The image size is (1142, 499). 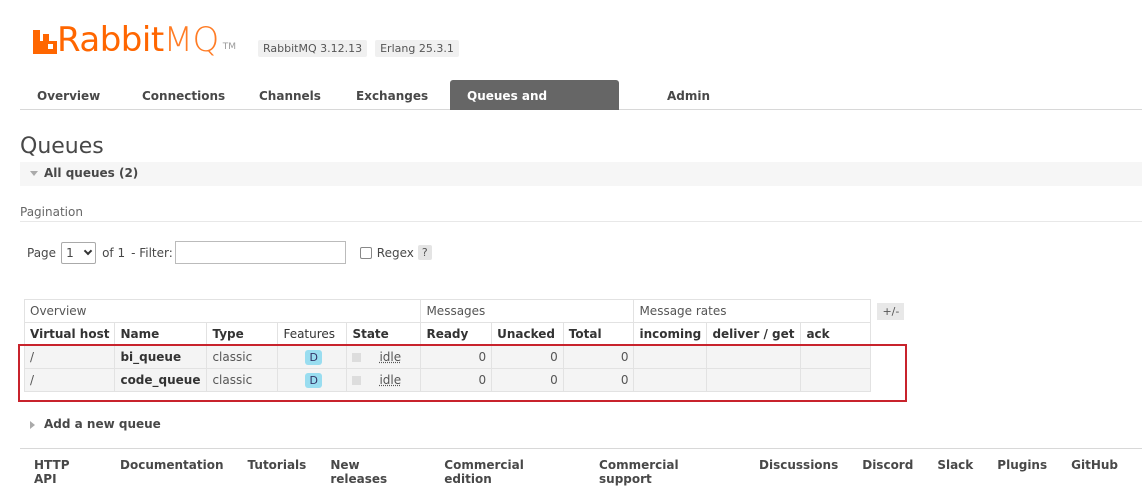 I want to click on tab-exchanges: Exchanges, so click(x=392, y=95).